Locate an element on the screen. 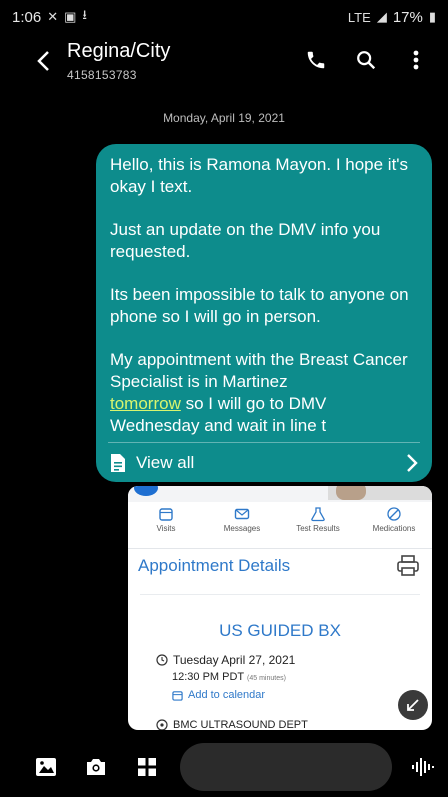 This screenshot has width=448, height=797. date-divider: Monday, April 19, 2021 is located at coordinates (224, 118).